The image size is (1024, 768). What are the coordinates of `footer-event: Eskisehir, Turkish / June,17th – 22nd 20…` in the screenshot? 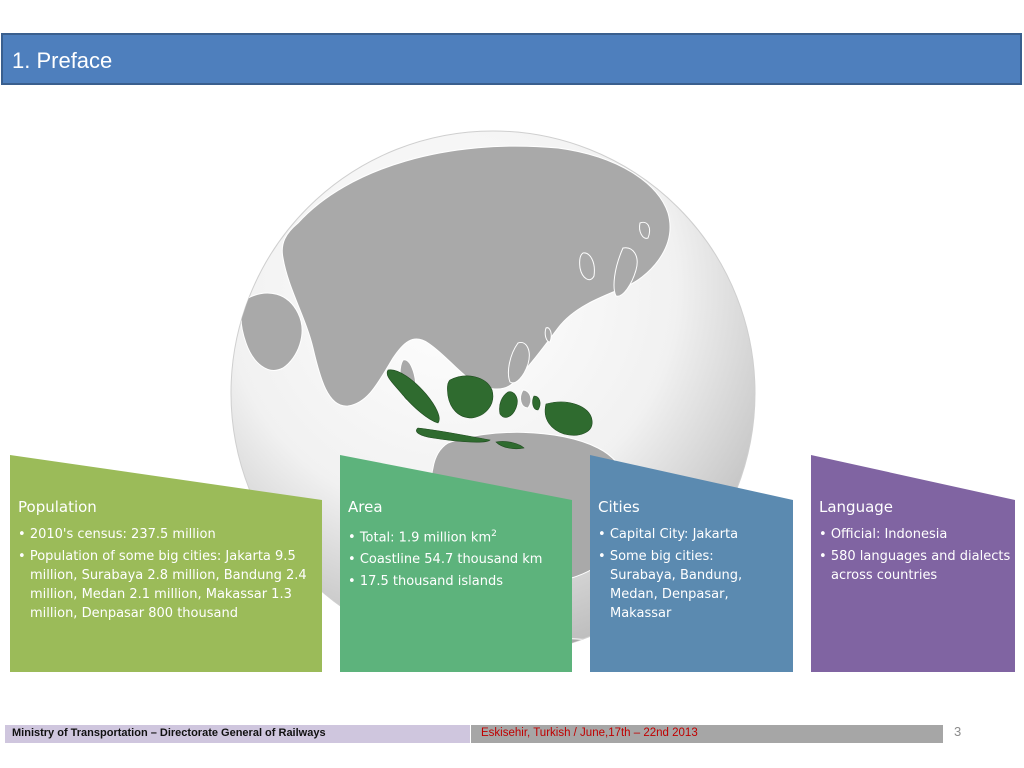 It's located at (707, 734).